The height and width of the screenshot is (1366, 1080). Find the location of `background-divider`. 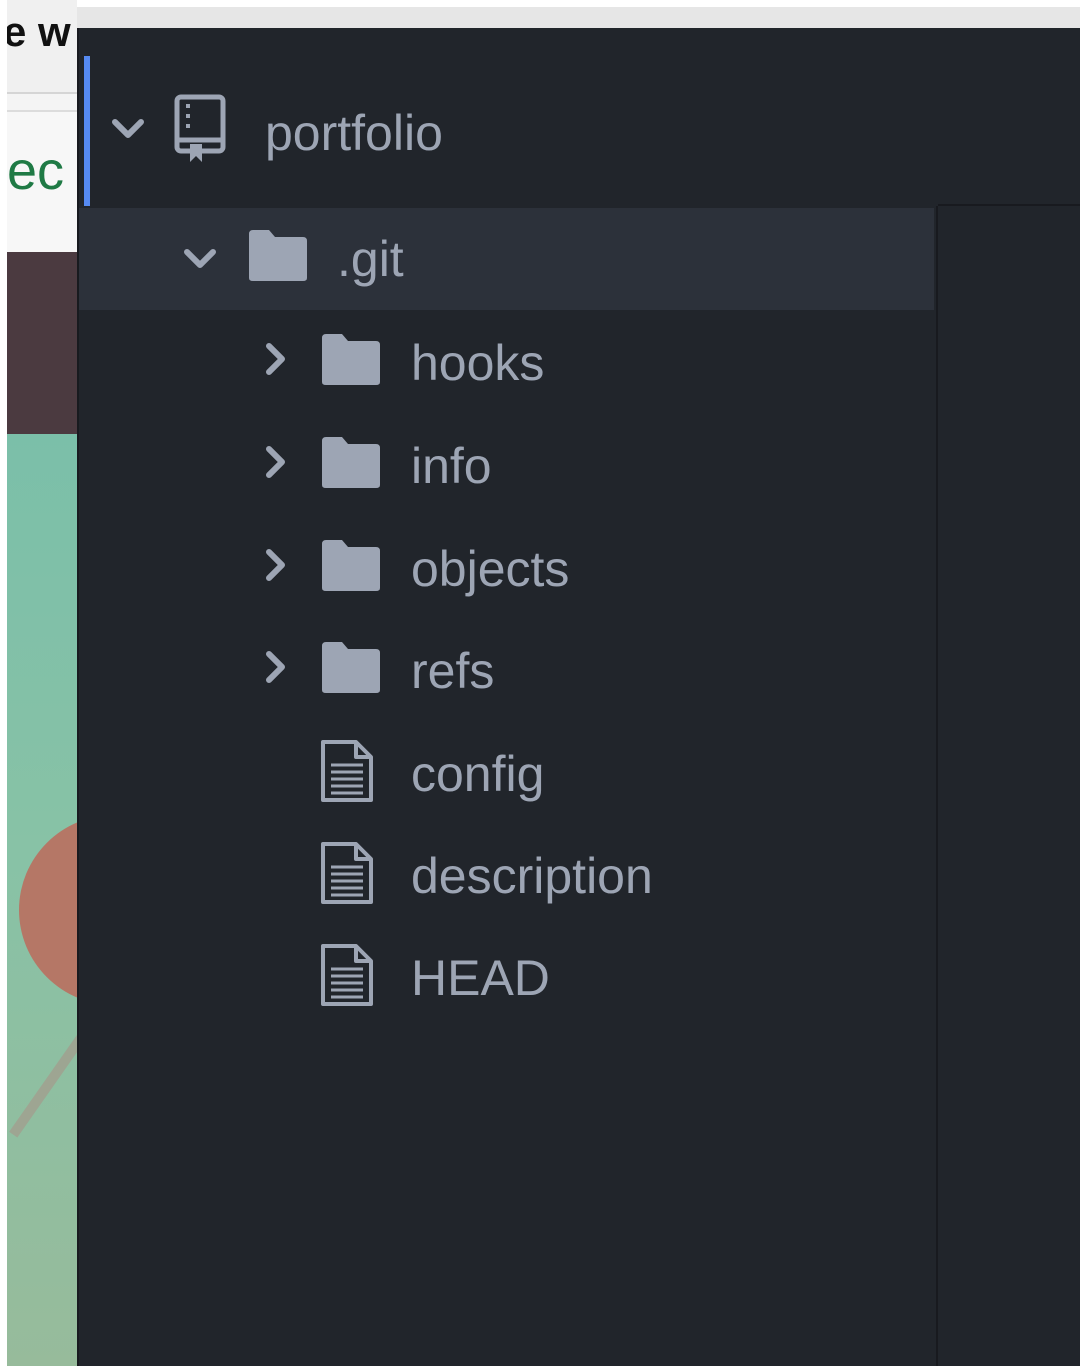

background-divider is located at coordinates (42, 93).